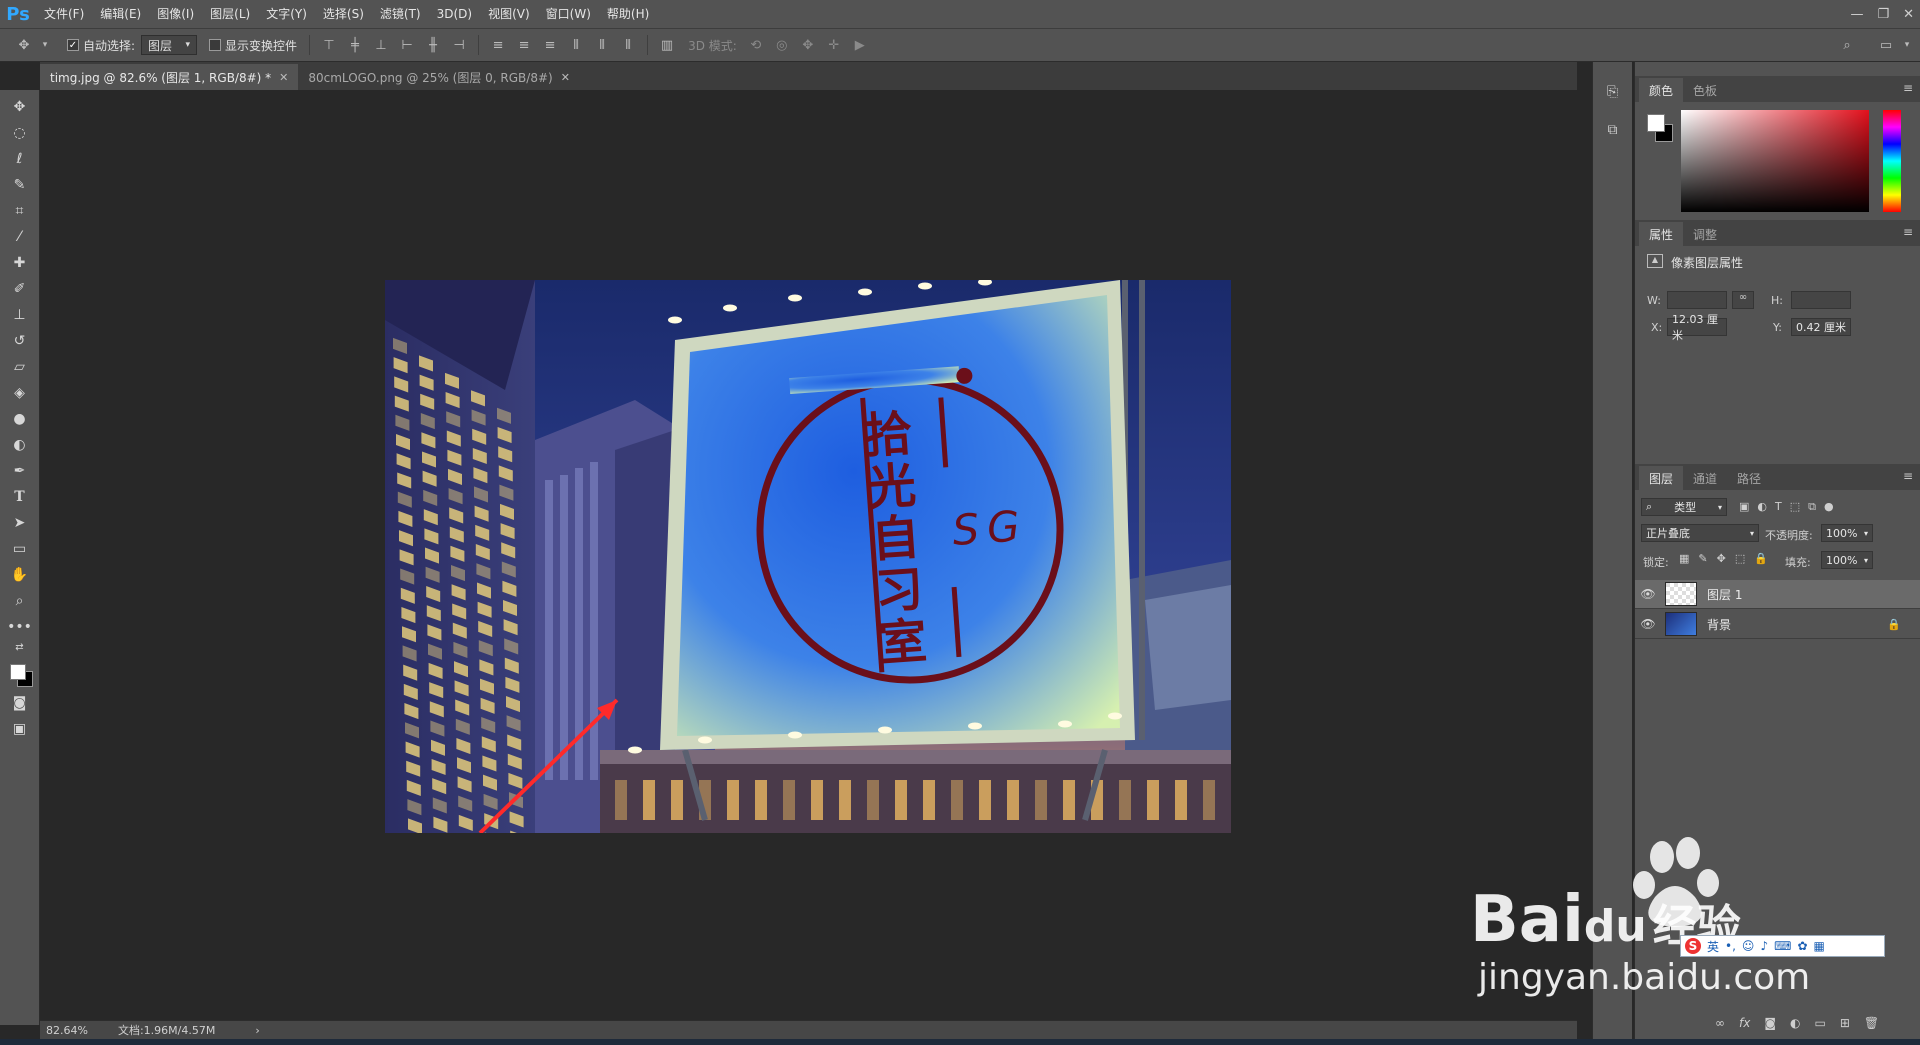  What do you see at coordinates (1847, 533) in the screenshot?
I see `opacity-input: 100% ▾` at bounding box center [1847, 533].